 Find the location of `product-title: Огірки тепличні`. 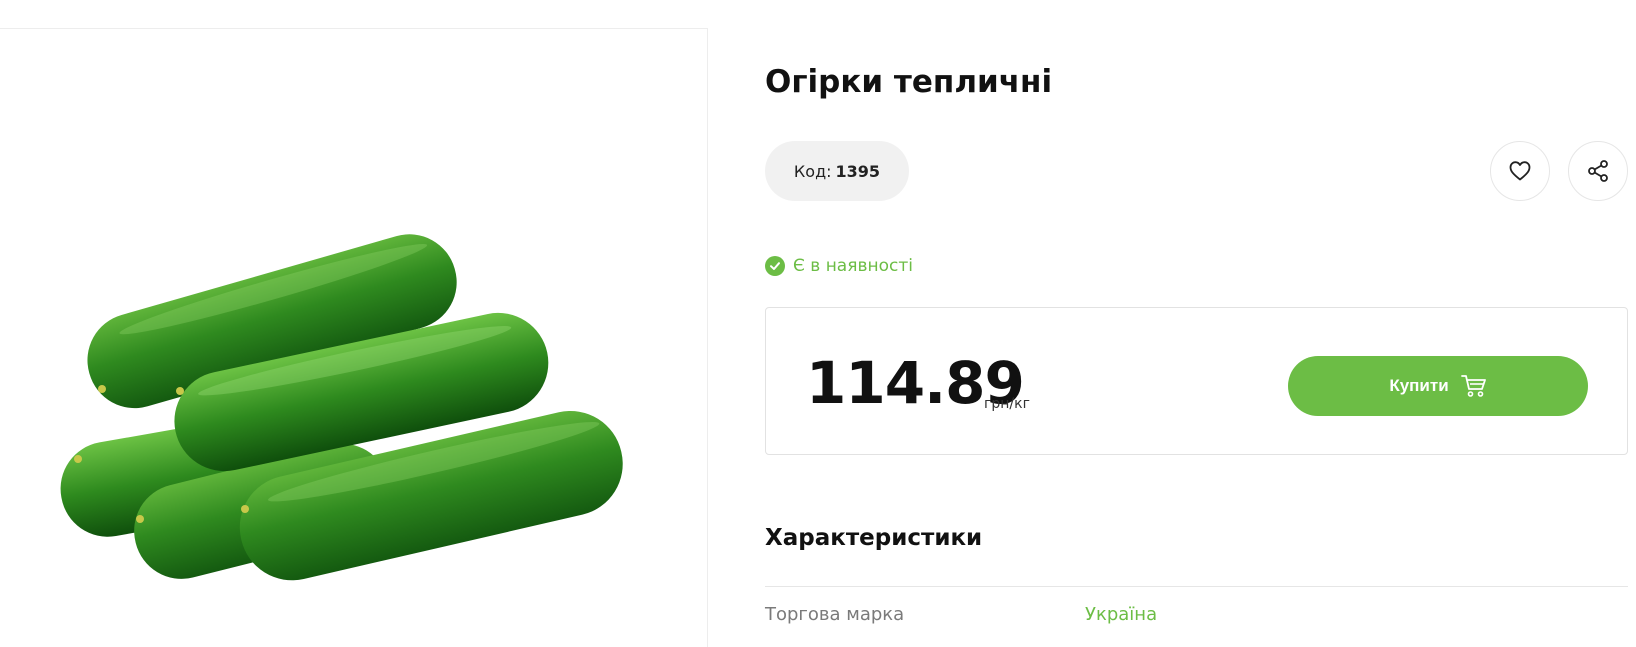

product-title: Огірки тепличні is located at coordinates (909, 82).